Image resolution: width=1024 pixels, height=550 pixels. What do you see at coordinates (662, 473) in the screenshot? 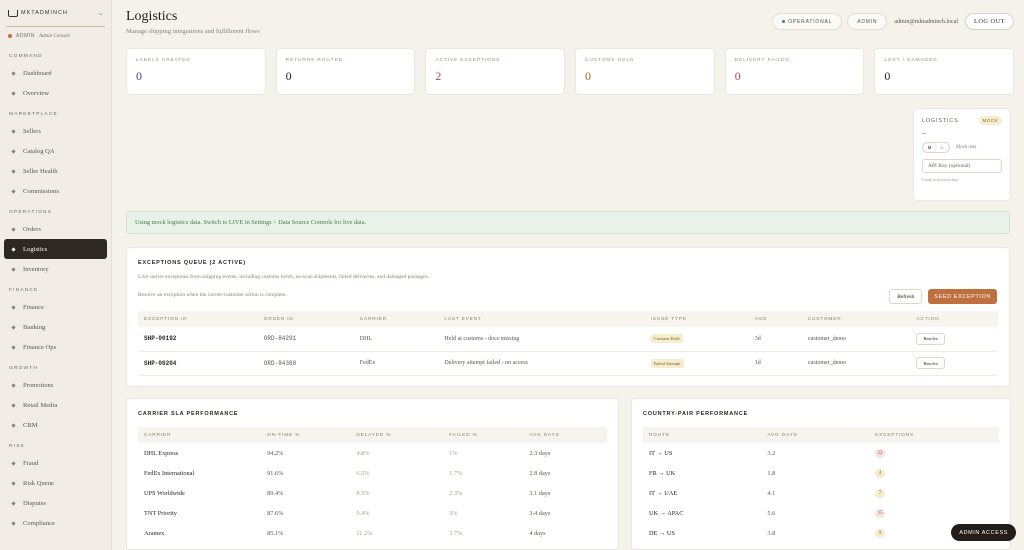
I see `route: FR → UK` at bounding box center [662, 473].